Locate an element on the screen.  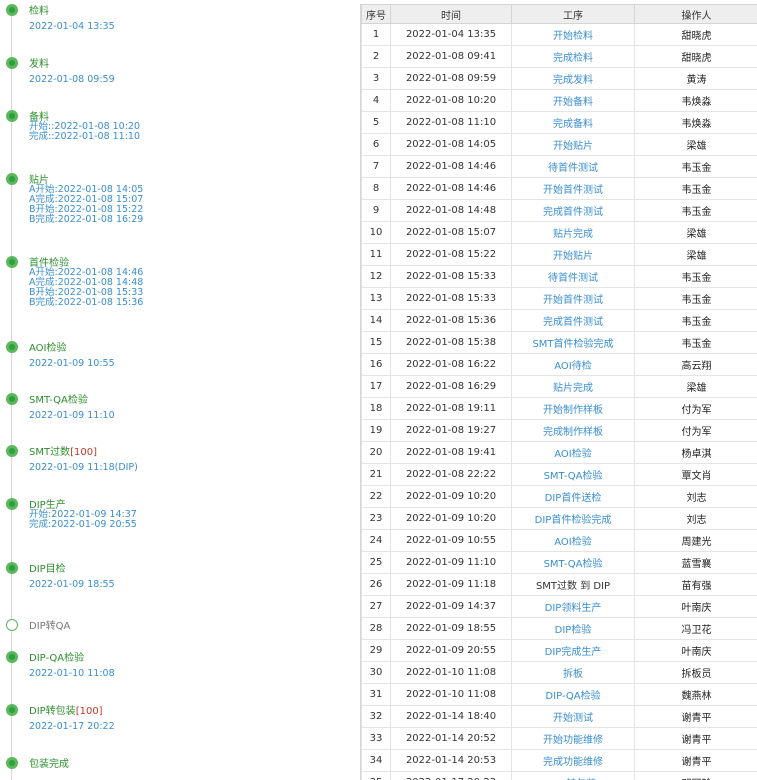
cell-time: 2022-01-08 15:38 is located at coordinates (451, 342).